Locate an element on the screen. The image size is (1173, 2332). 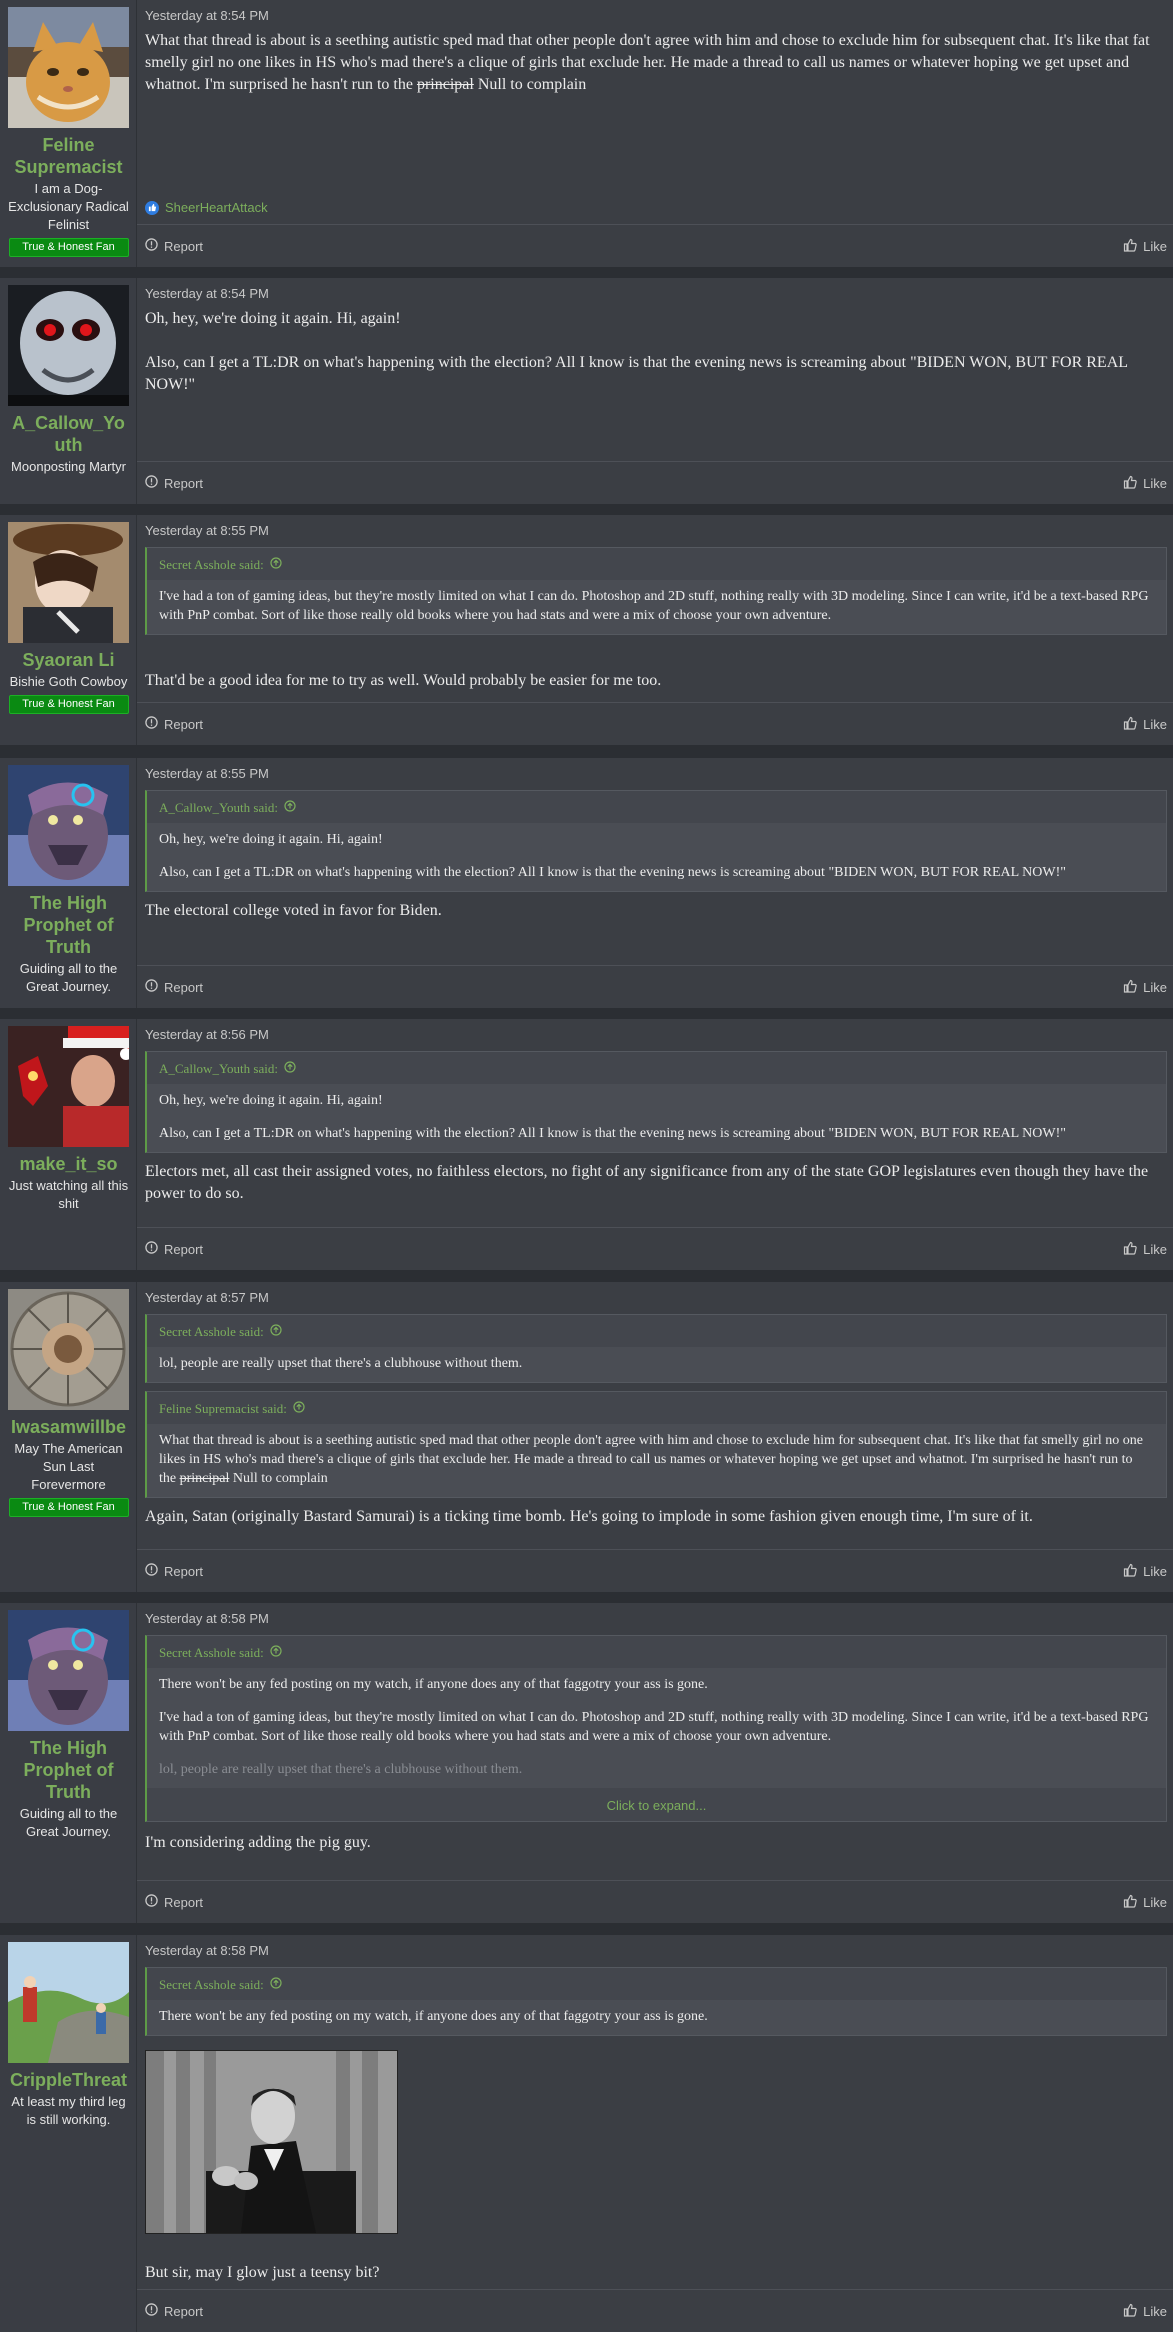
username: A_Callow_Youth is located at coordinates (68, 434).